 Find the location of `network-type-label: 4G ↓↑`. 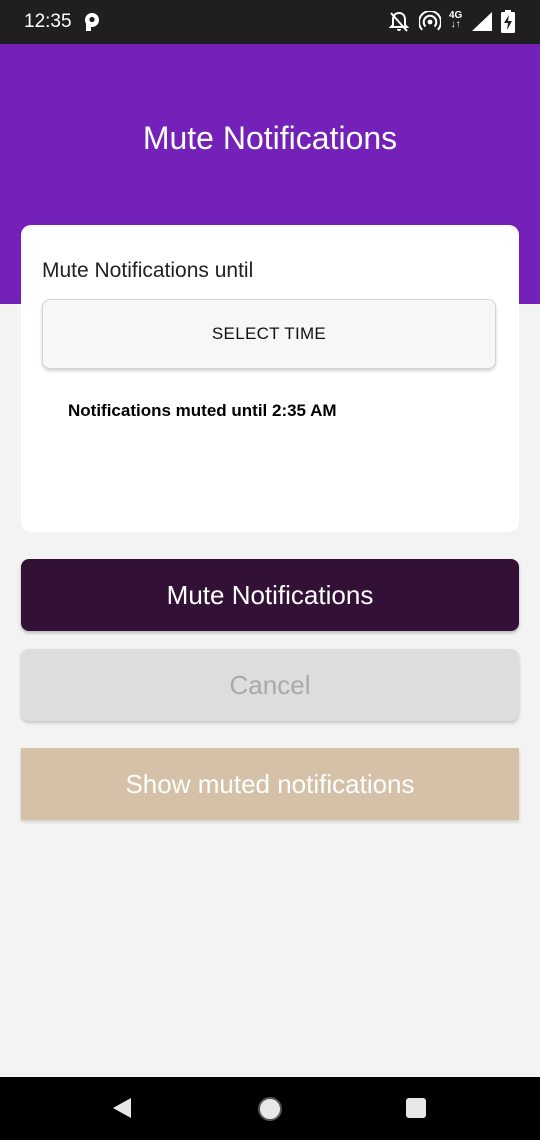

network-type-label: 4G ↓↑ is located at coordinates (456, 20).